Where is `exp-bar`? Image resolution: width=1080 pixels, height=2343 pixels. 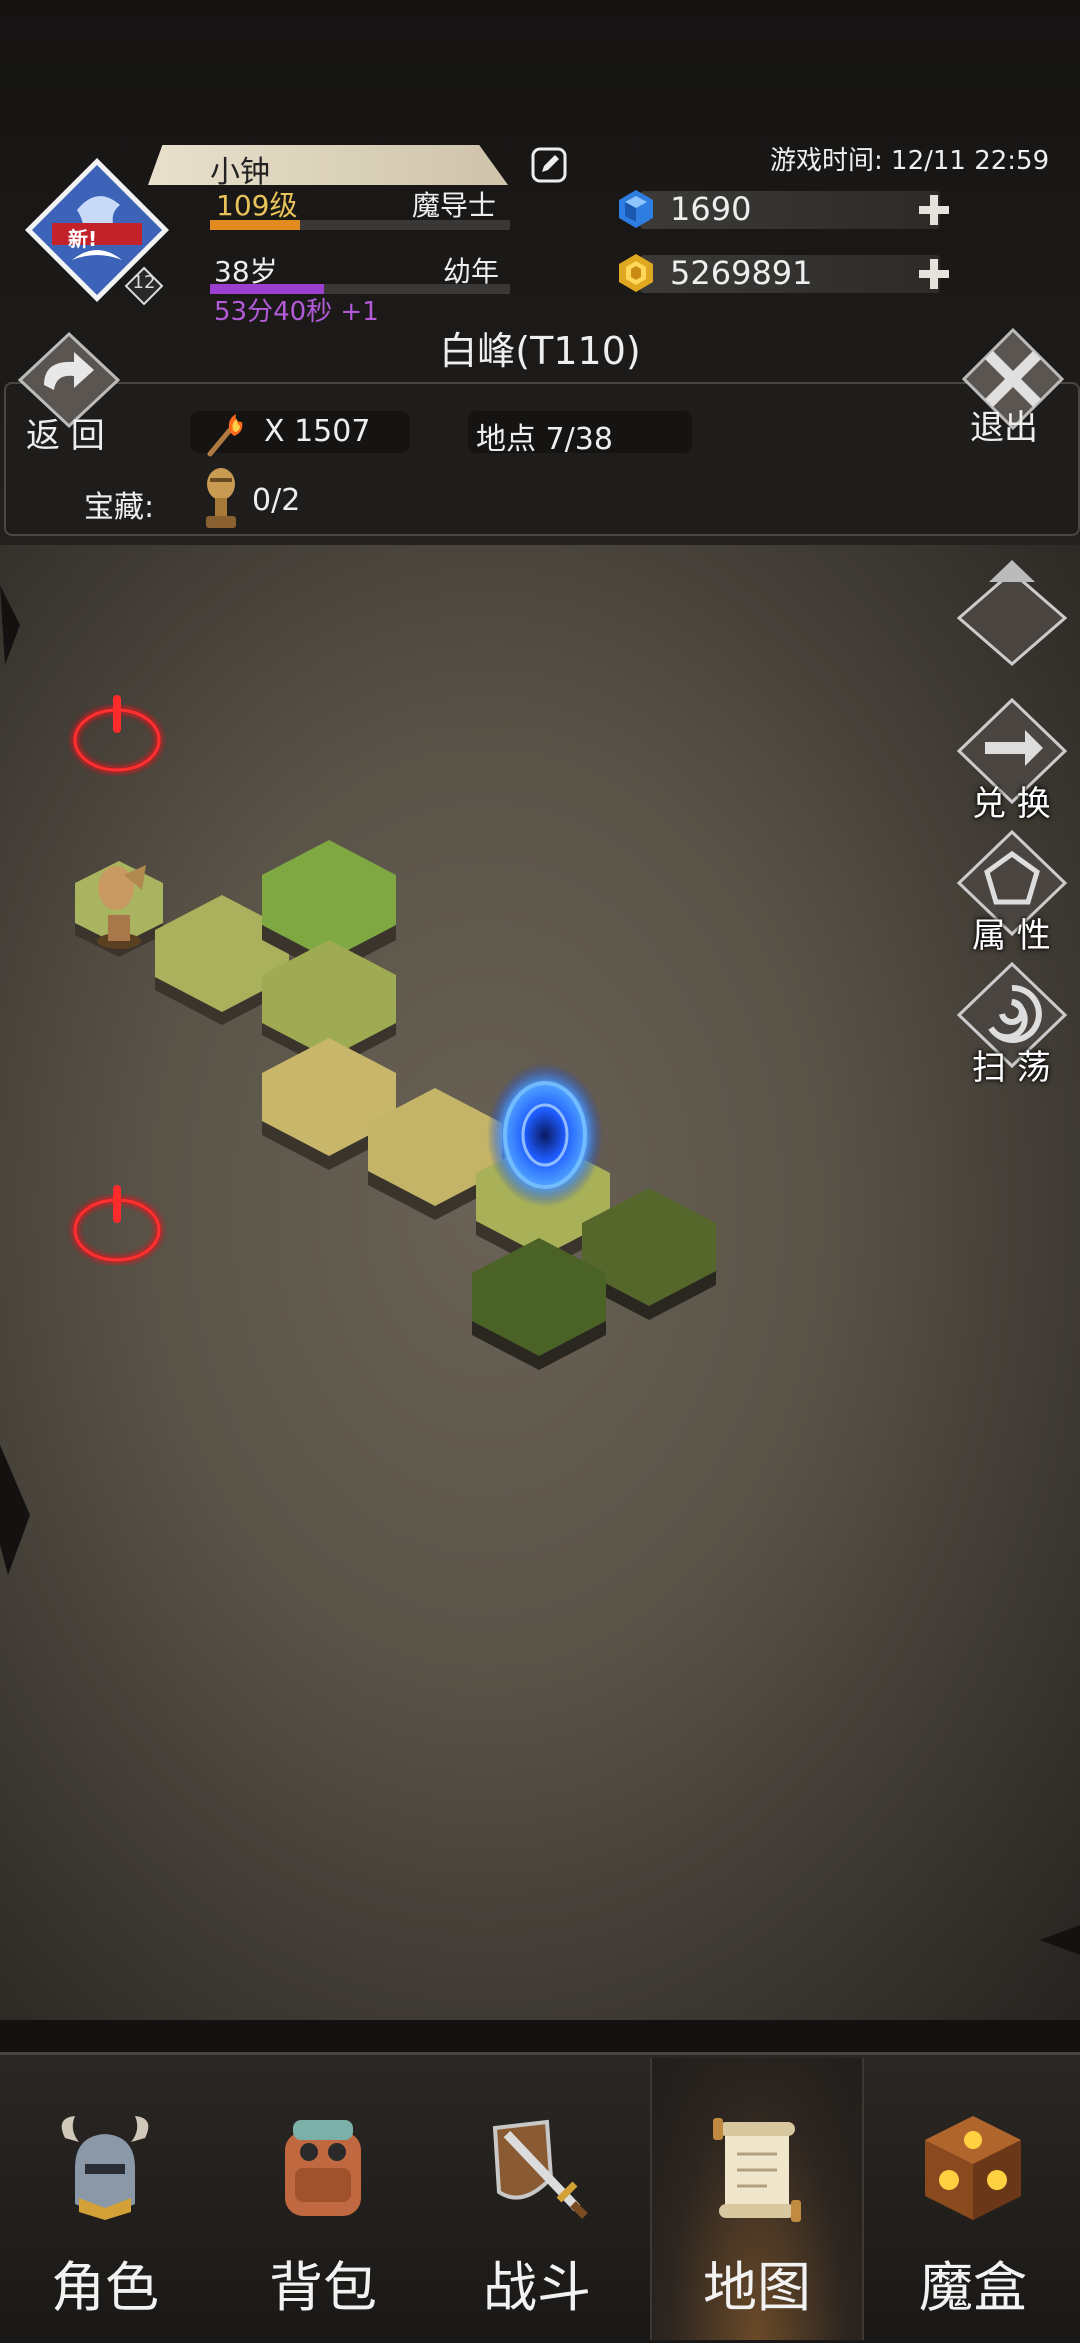 exp-bar is located at coordinates (360, 225).